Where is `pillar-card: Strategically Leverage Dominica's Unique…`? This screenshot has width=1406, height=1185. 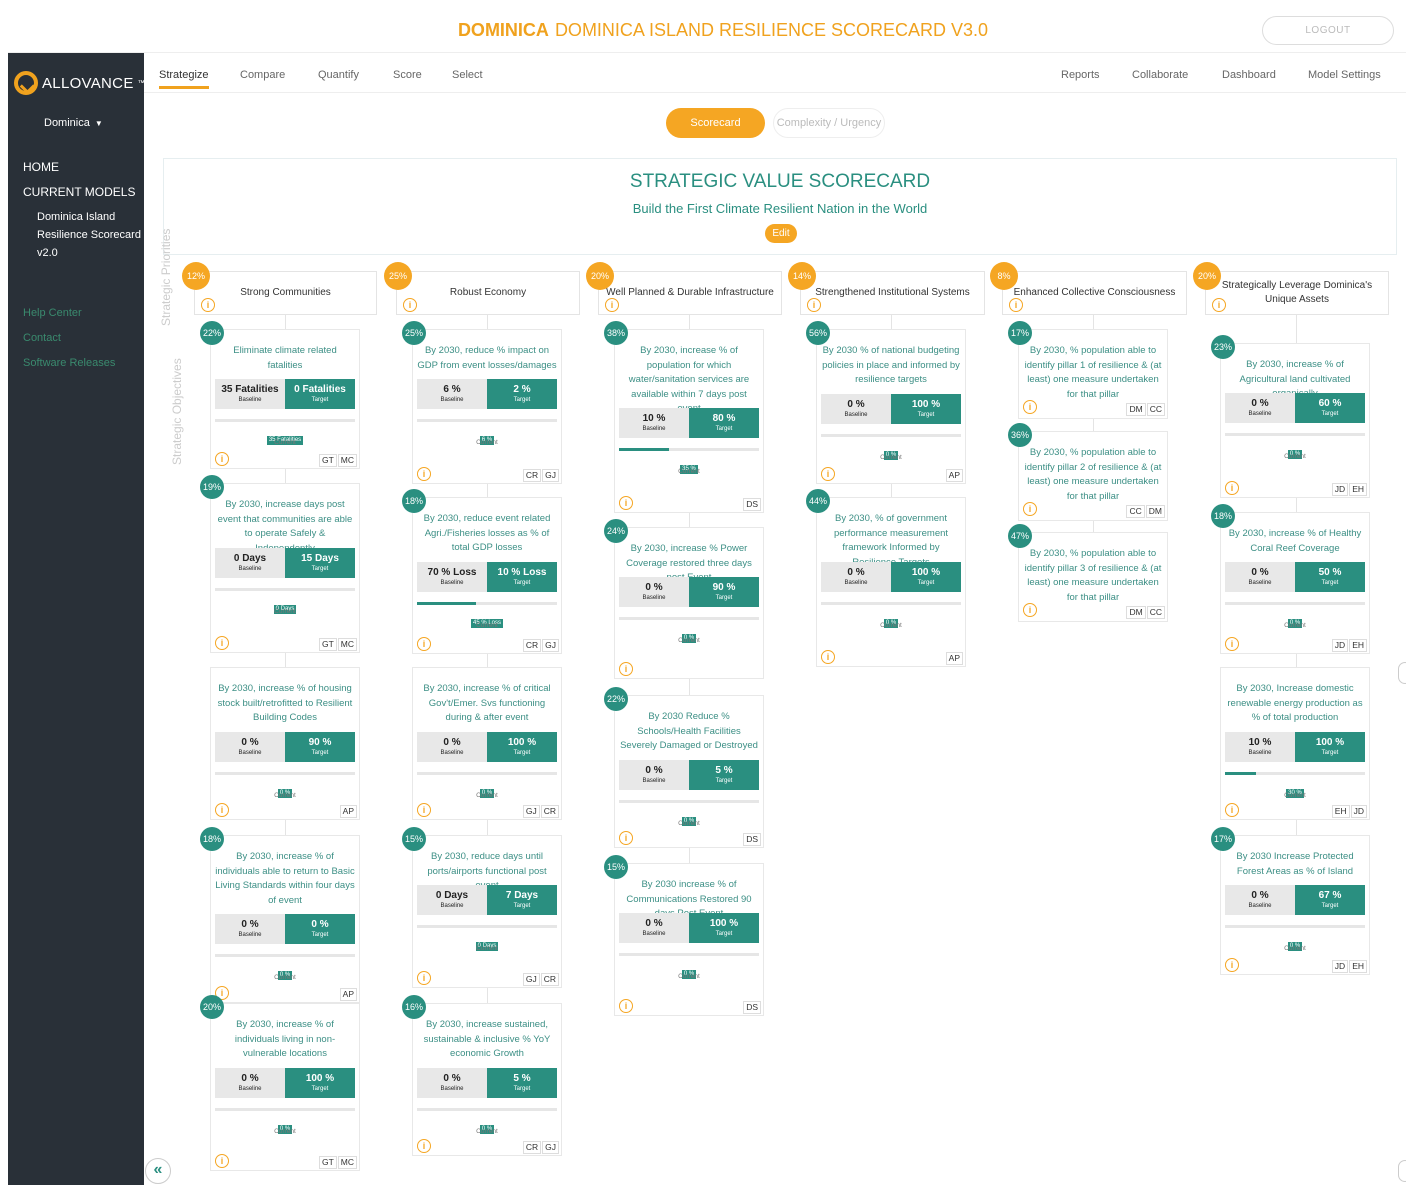 pillar-card: Strategically Leverage Dominica's Unique… is located at coordinates (1297, 293).